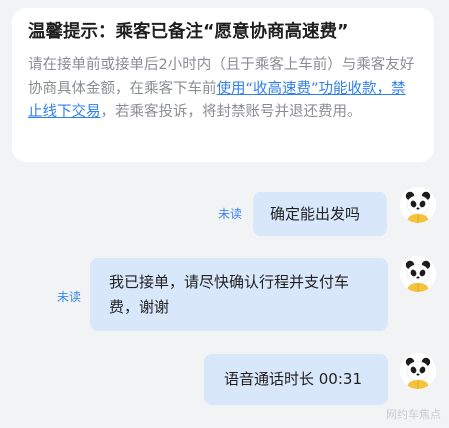  Describe the element at coordinates (188, 32) in the screenshot. I see `notice-title: 温馨提示：乘客已备注“愿意协商高速费”` at that location.